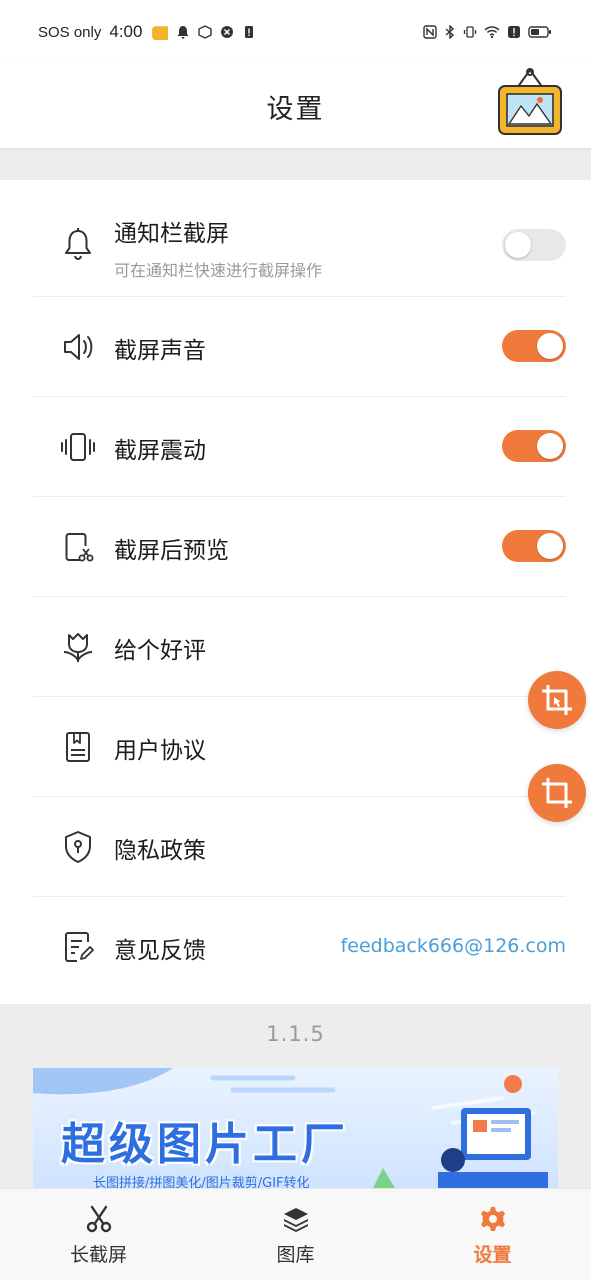 This screenshot has width=591, height=1280. What do you see at coordinates (70, 32) in the screenshot?
I see `carrier-label: SOS only` at bounding box center [70, 32].